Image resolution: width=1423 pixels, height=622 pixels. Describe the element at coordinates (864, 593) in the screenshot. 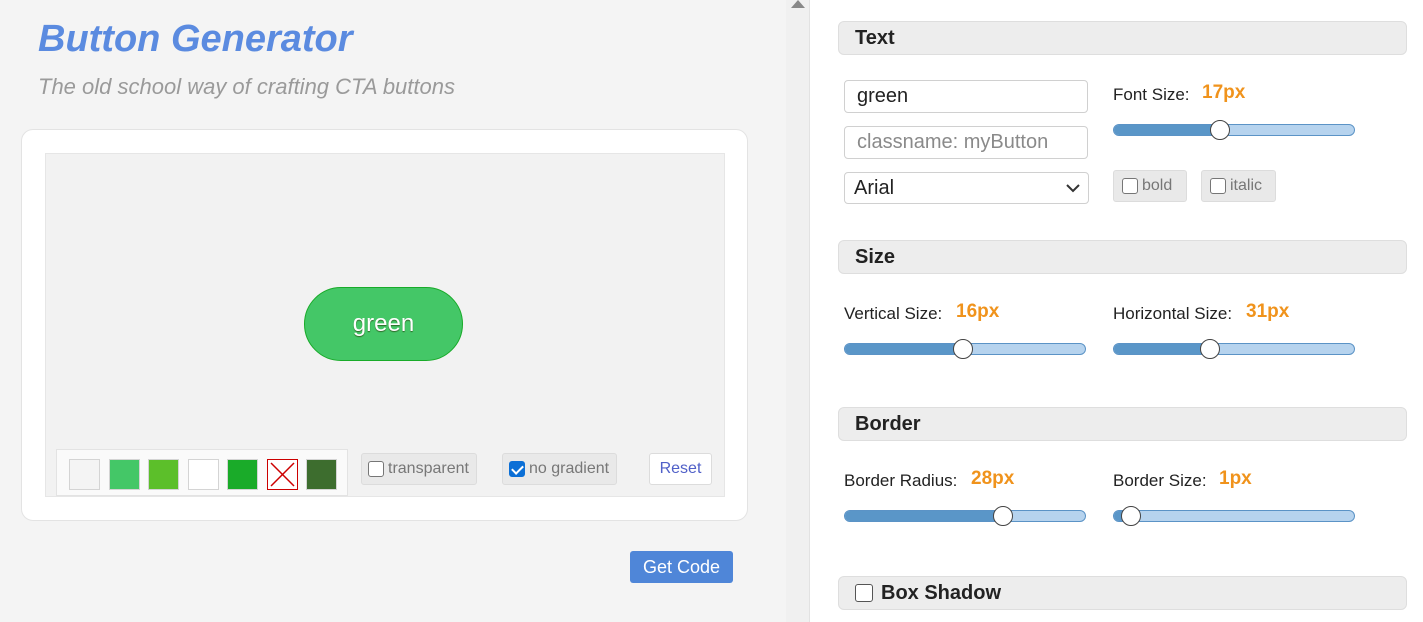

I see `box-shadow-checkbox` at that location.